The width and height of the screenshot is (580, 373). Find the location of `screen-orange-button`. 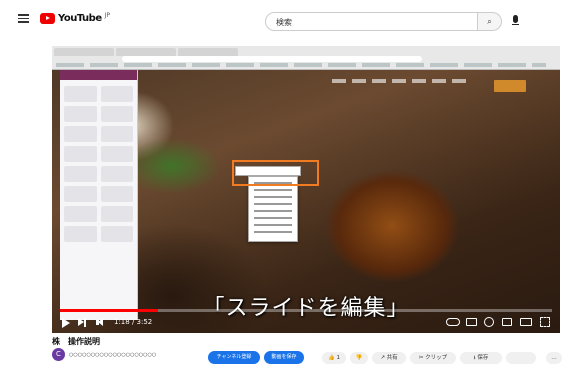

screen-orange-button is located at coordinates (510, 86).